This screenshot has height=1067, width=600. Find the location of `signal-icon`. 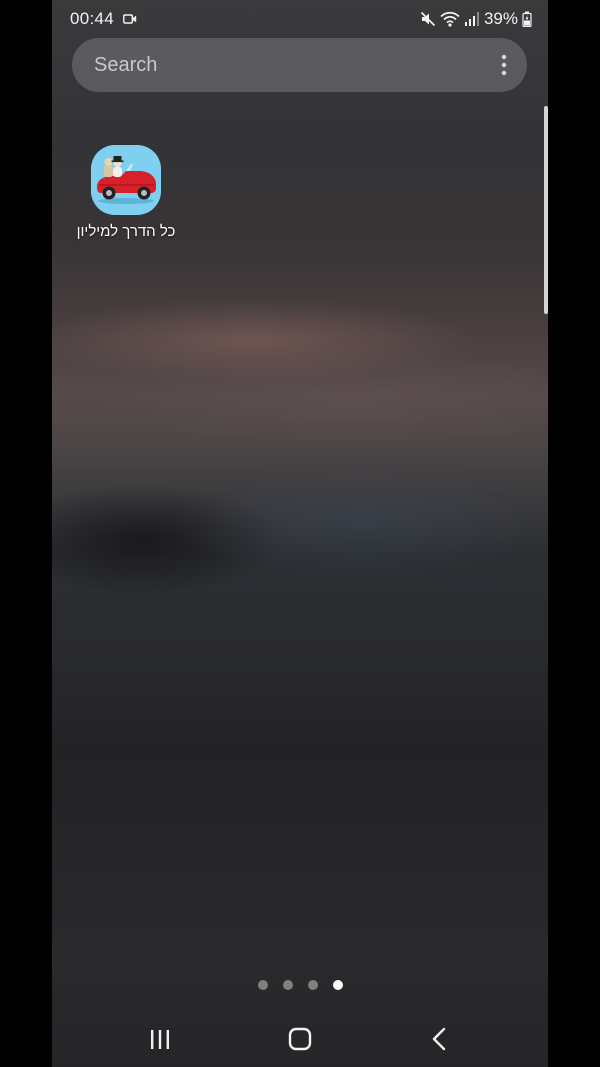

signal-icon is located at coordinates (471, 19).